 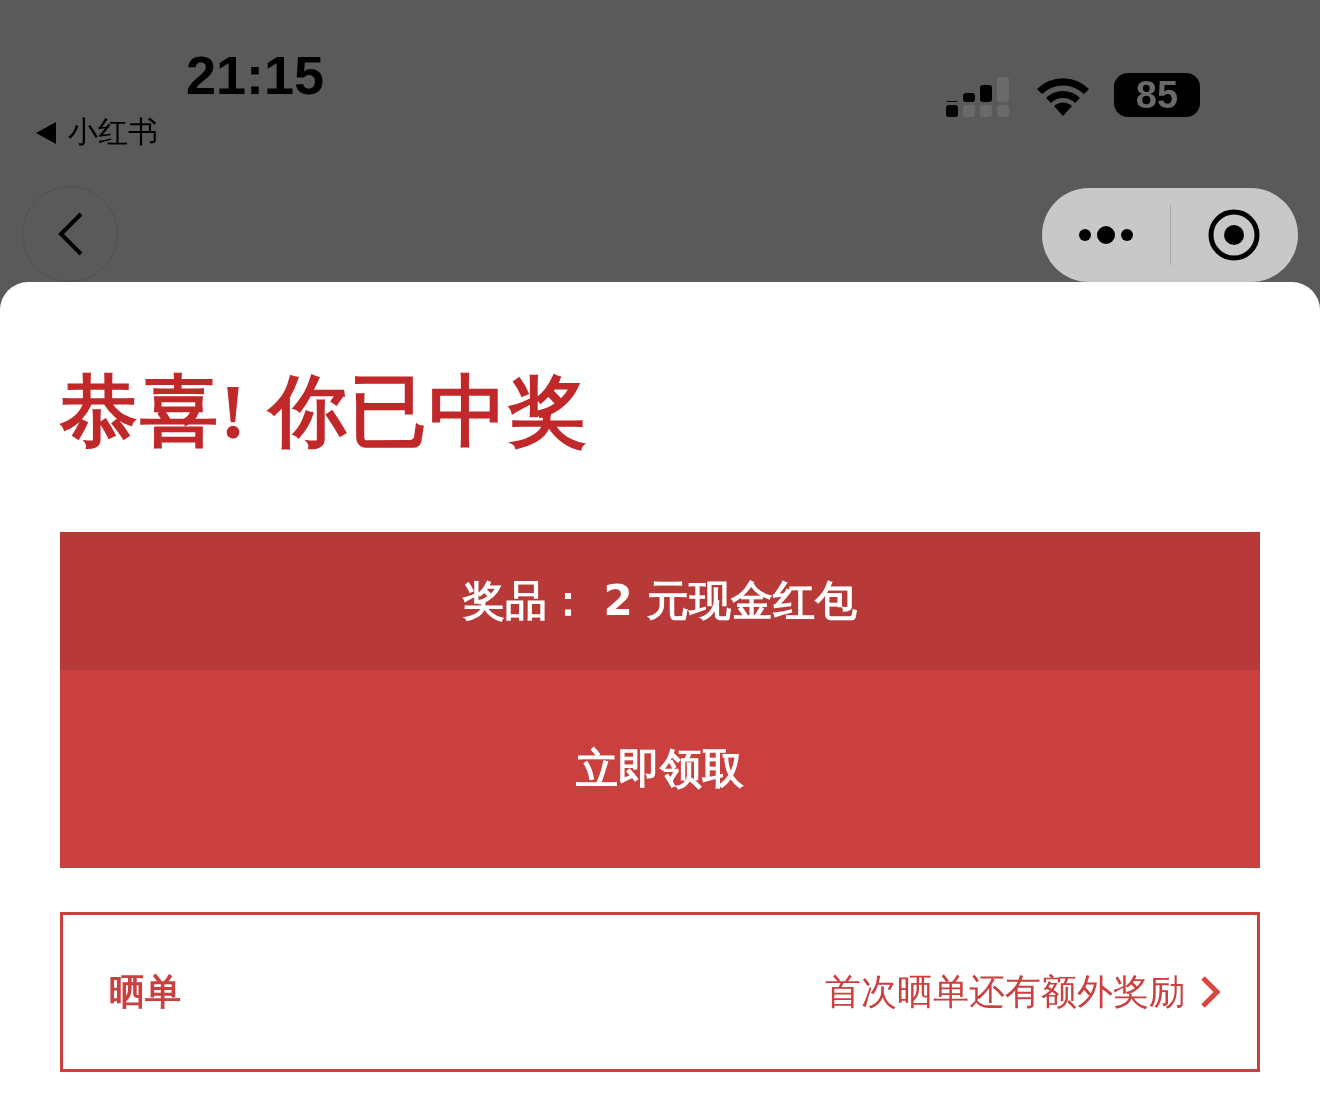 What do you see at coordinates (660, 992) in the screenshot?
I see `share-row: 晒单 首次晒单还有额外奖励` at bounding box center [660, 992].